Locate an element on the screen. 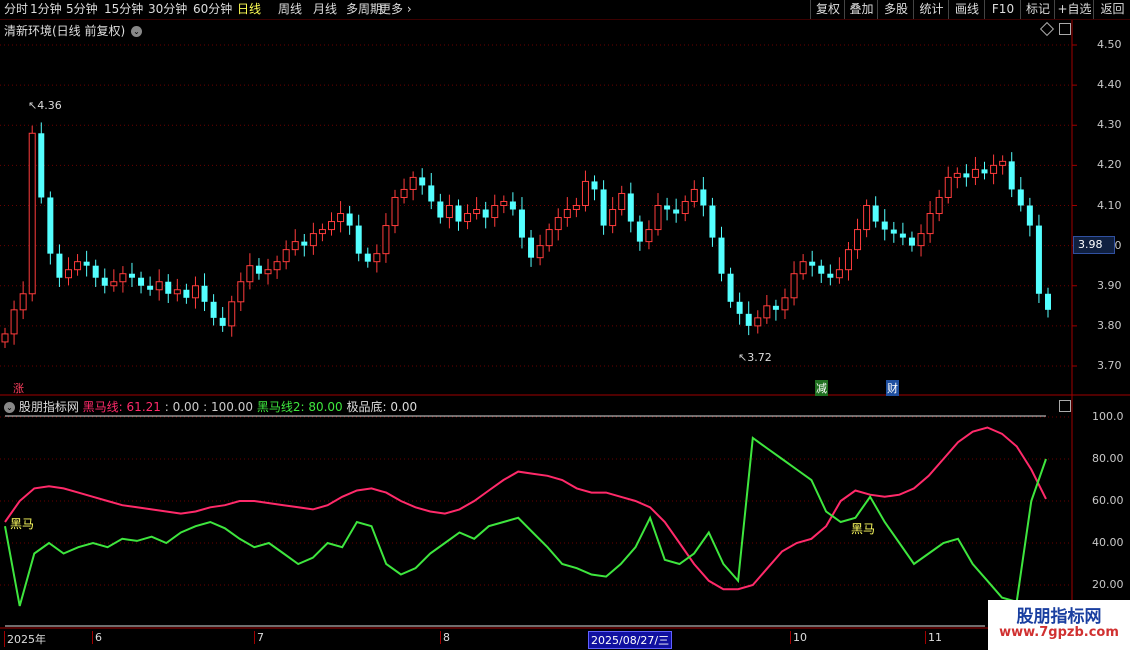 The image size is (1130, 650). marker-jian: 减 is located at coordinates (821, 388).